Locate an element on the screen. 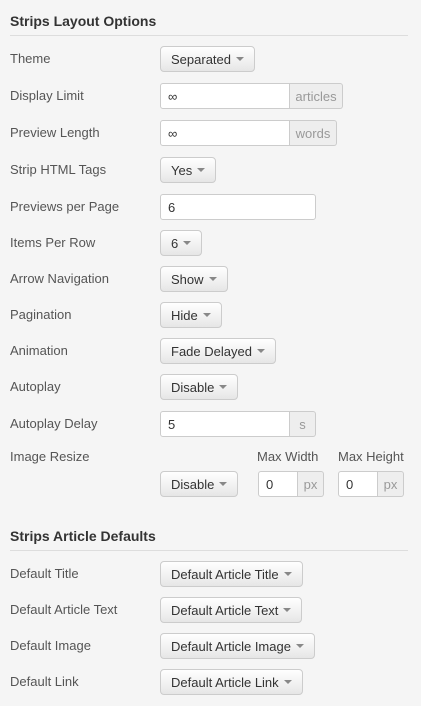 This screenshot has height=706, width=421. default-image-label: Default Image is located at coordinates (50, 645).